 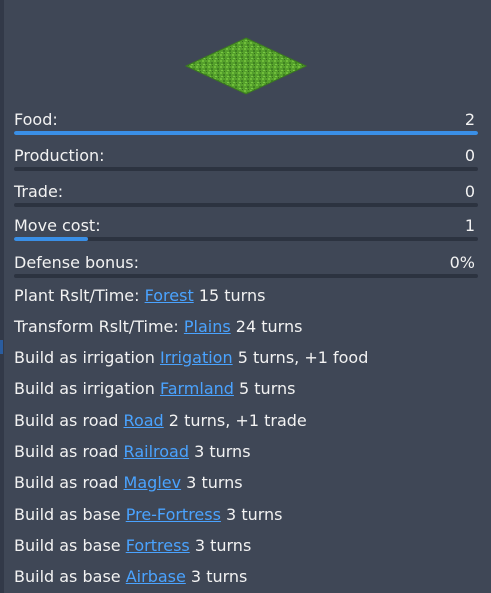 What do you see at coordinates (462, 262) in the screenshot?
I see `stat-value: 0%` at bounding box center [462, 262].